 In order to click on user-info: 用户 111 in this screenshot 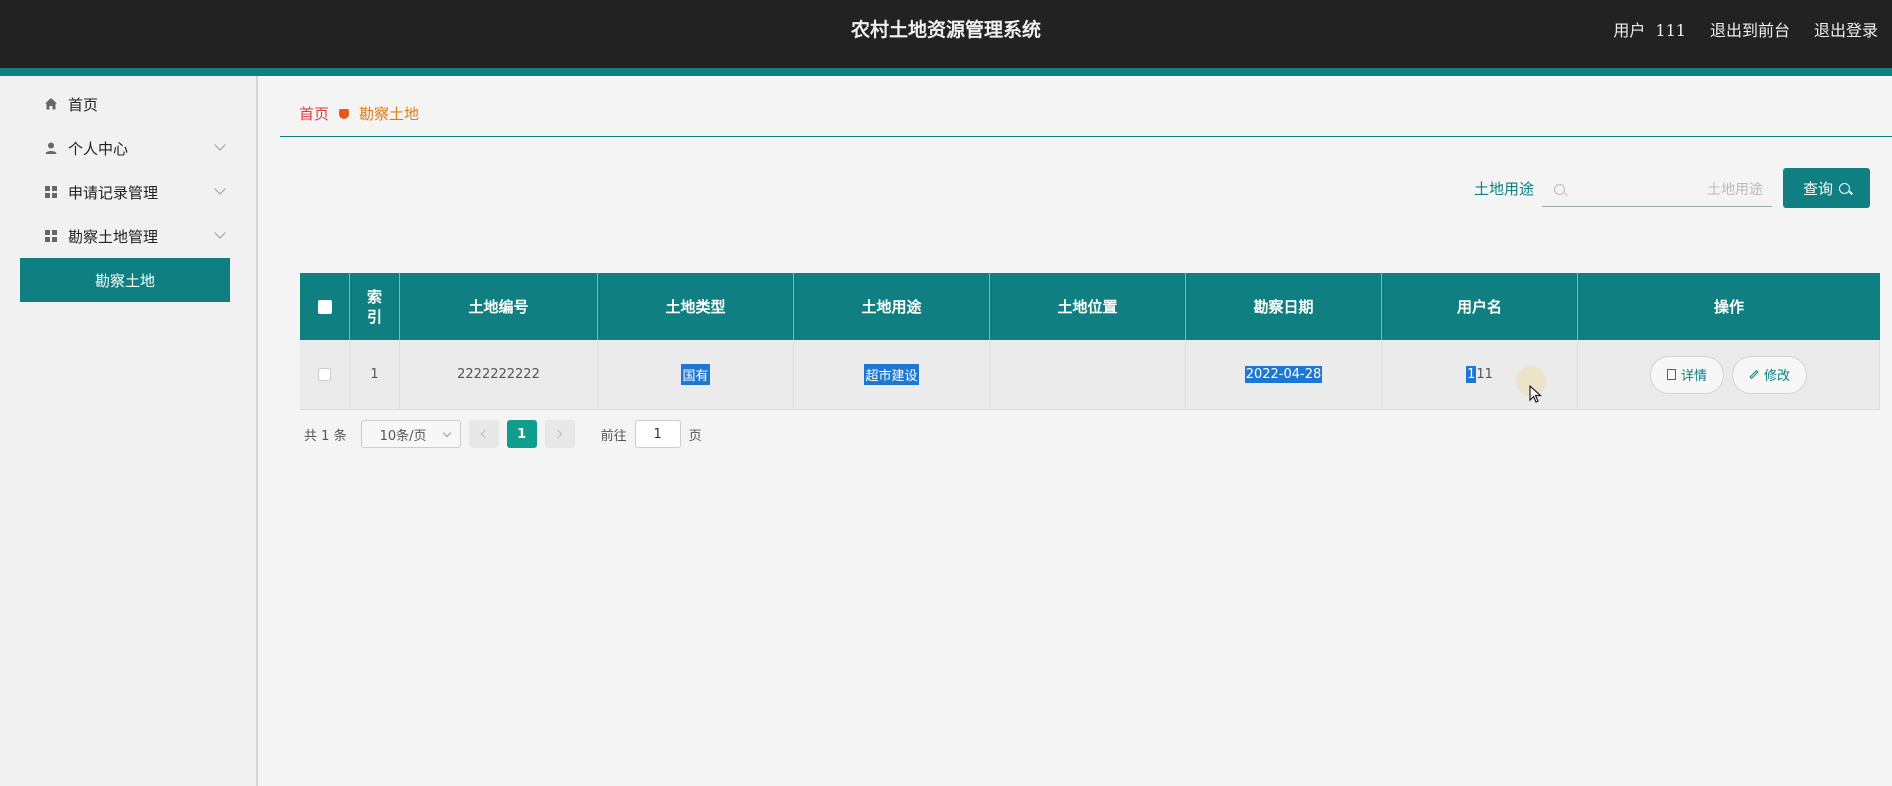, I will do `click(1649, 29)`.